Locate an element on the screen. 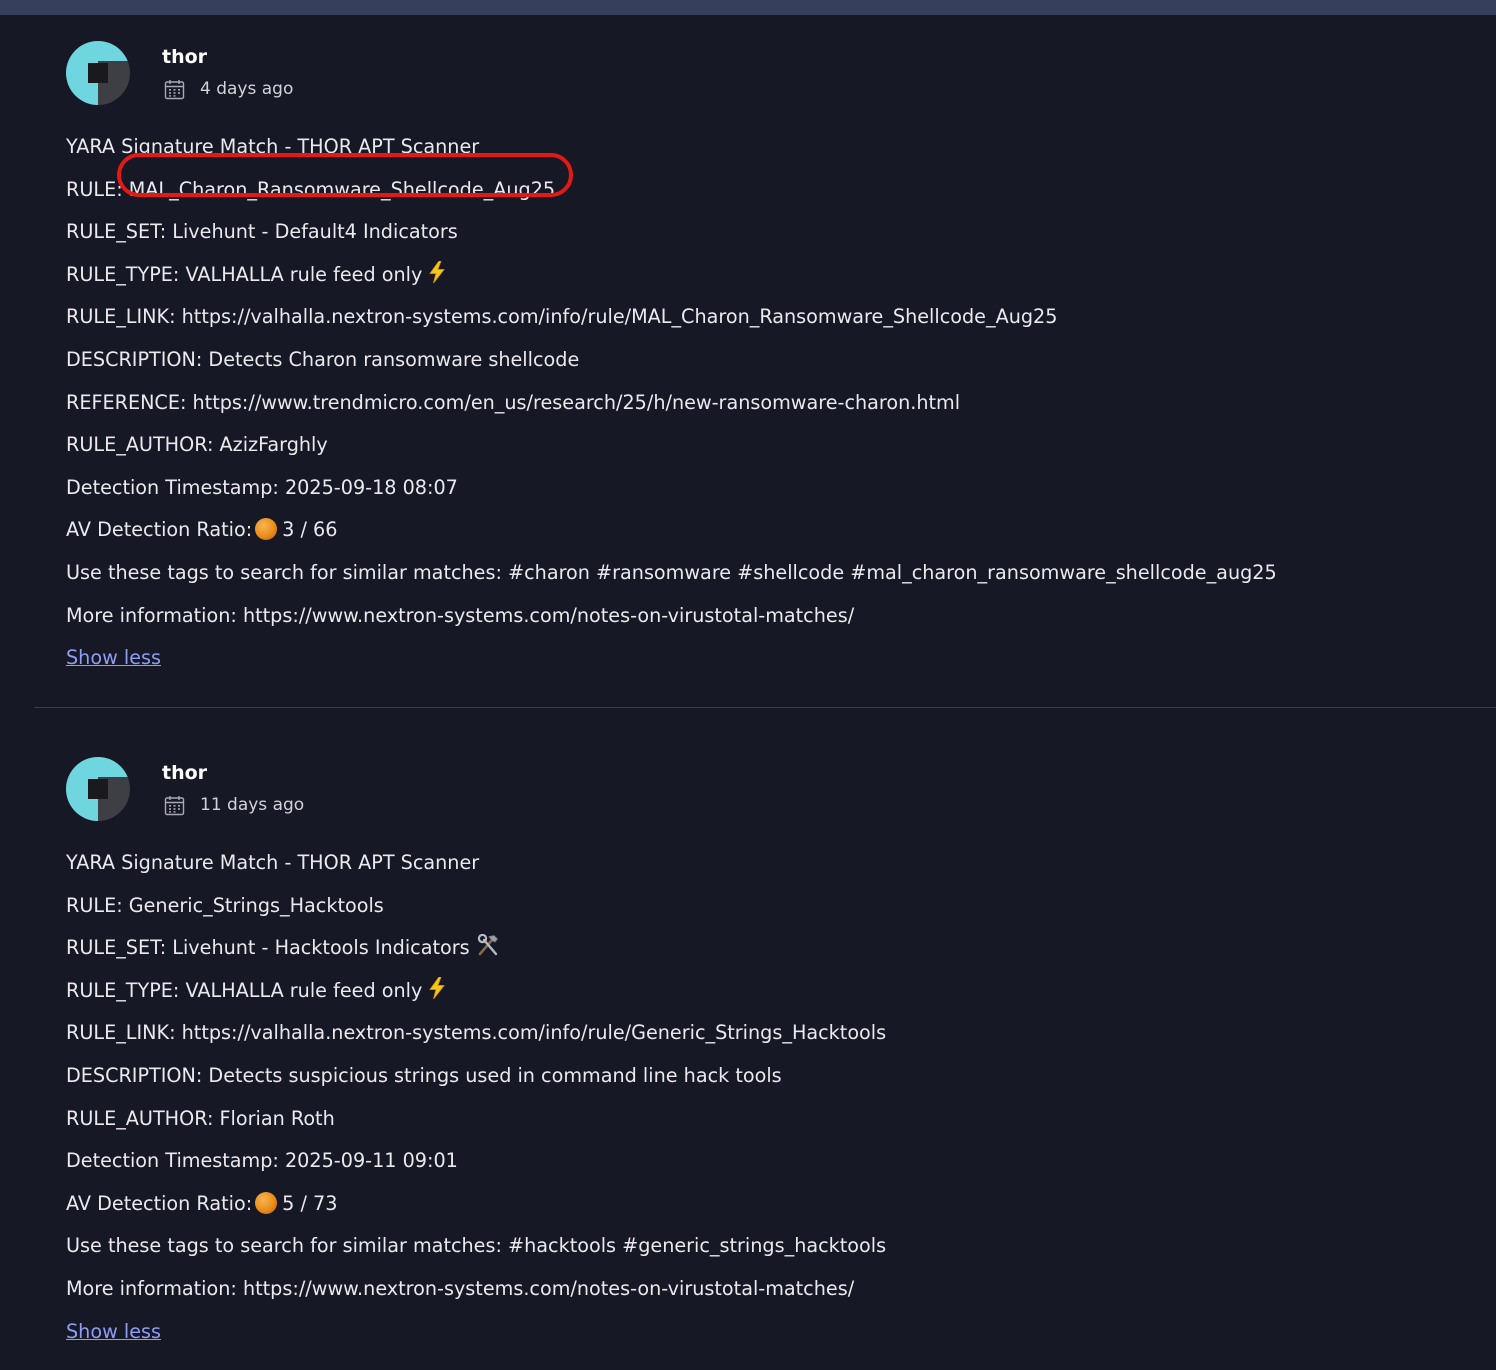 The image size is (1496, 1370). comment-date: 4 days ago is located at coordinates (247, 89).